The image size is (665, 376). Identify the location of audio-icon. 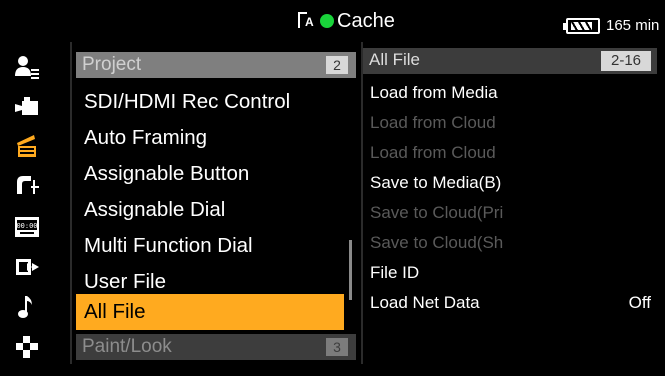
(27, 307).